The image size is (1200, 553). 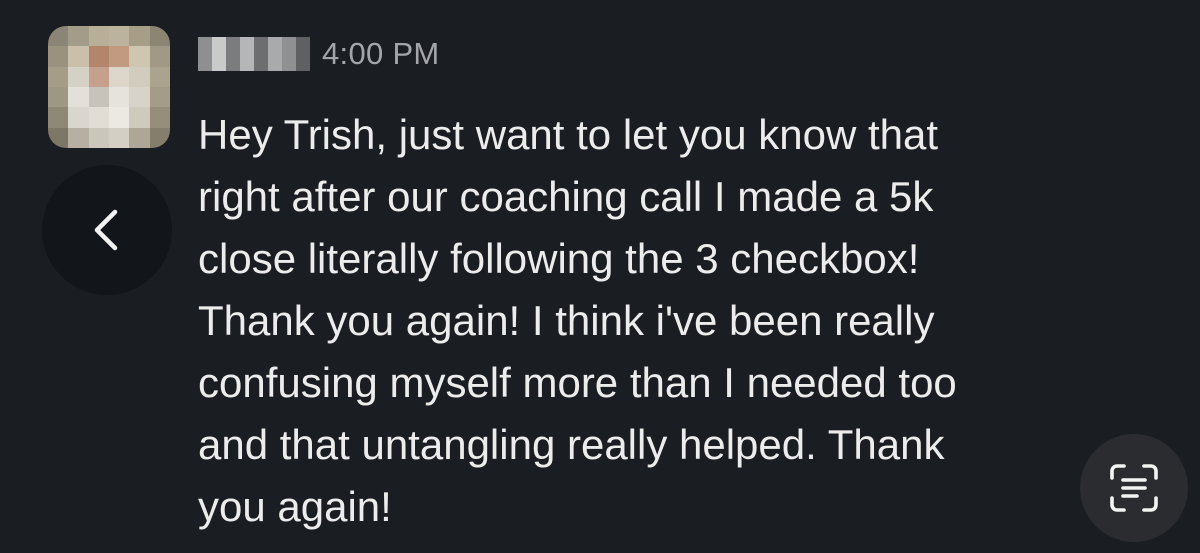 What do you see at coordinates (295, 506) in the screenshot?
I see `message-line: you again!` at bounding box center [295, 506].